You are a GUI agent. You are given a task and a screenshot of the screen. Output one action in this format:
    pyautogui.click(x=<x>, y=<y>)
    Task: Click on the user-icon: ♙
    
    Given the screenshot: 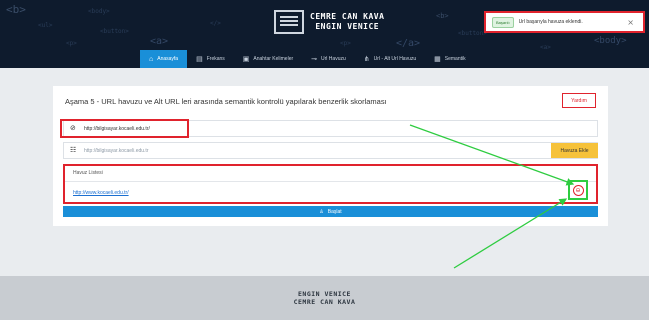 What is the action you would take?
    pyautogui.click(x=321, y=211)
    